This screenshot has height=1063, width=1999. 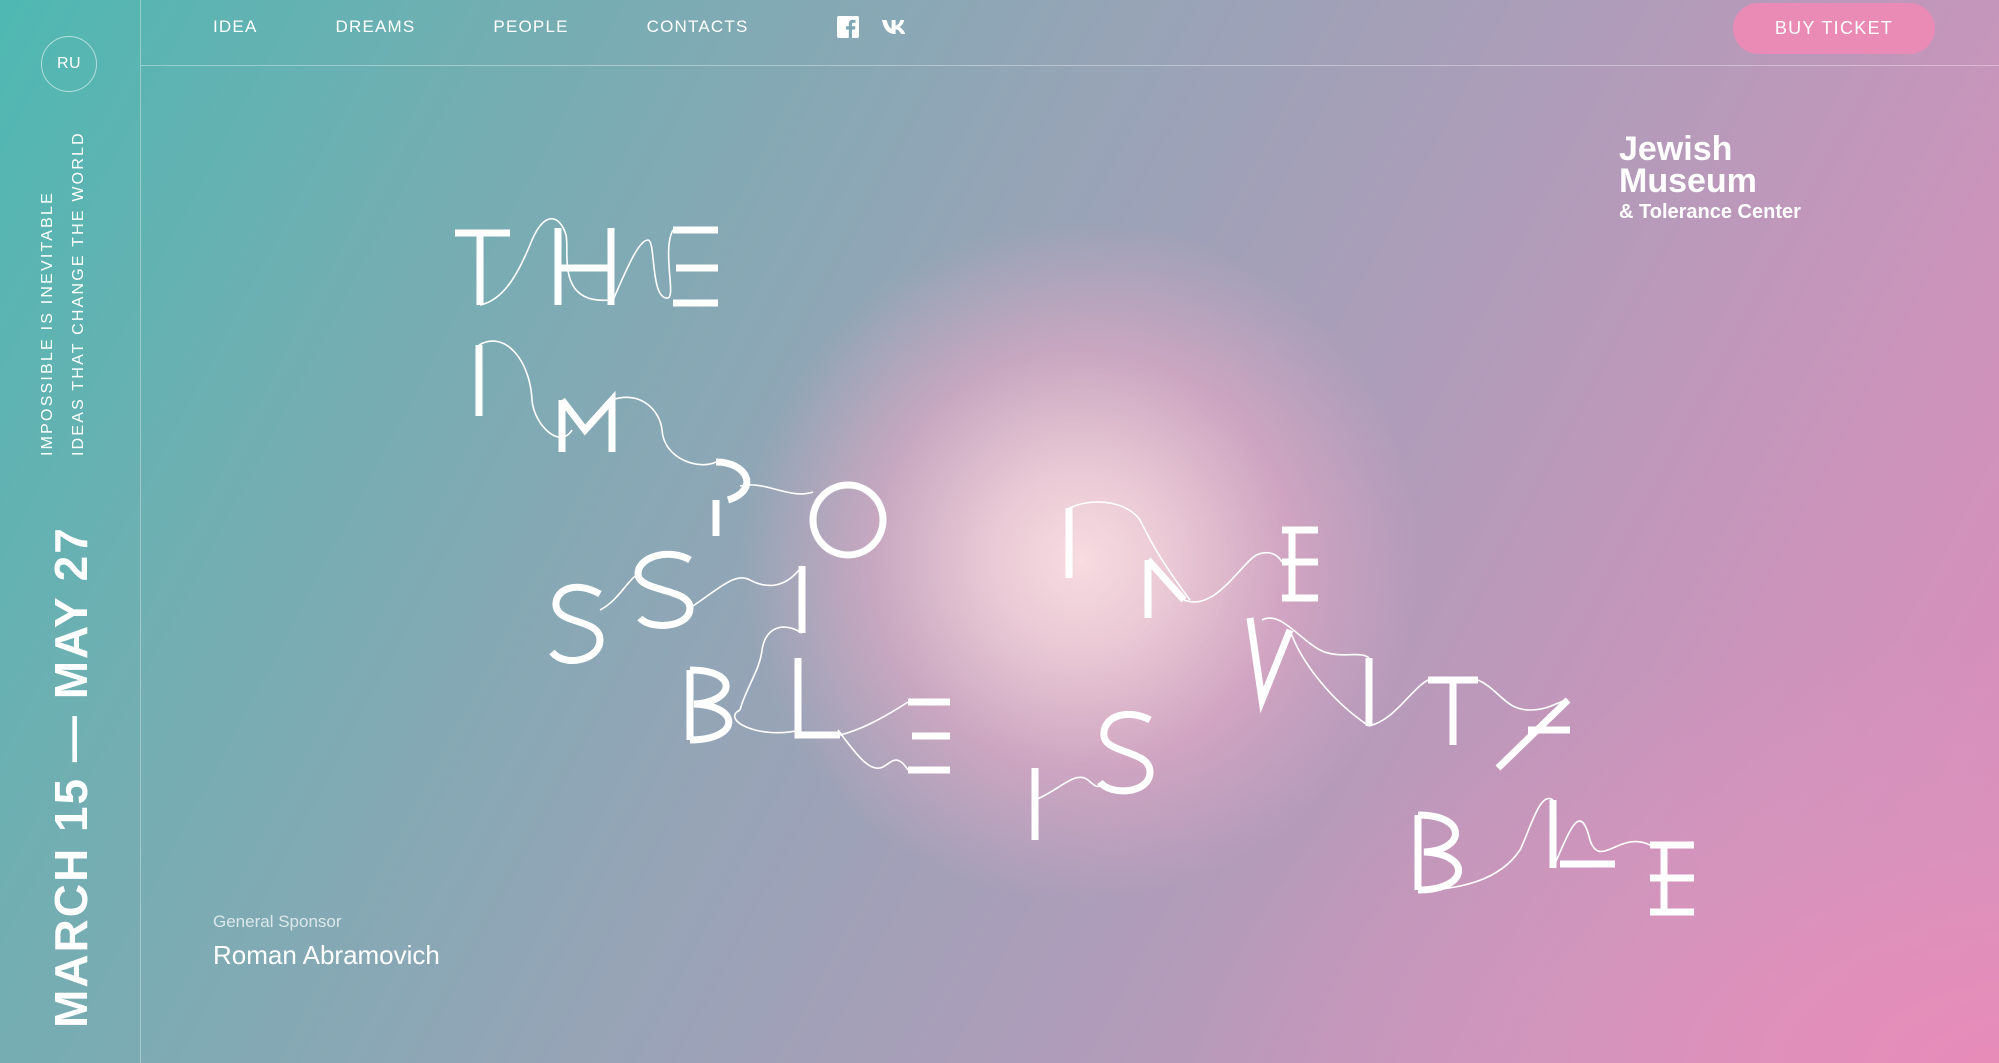 I want to click on sponsor-block: General Sponsor Roman Abramovich, so click(x=326, y=941).